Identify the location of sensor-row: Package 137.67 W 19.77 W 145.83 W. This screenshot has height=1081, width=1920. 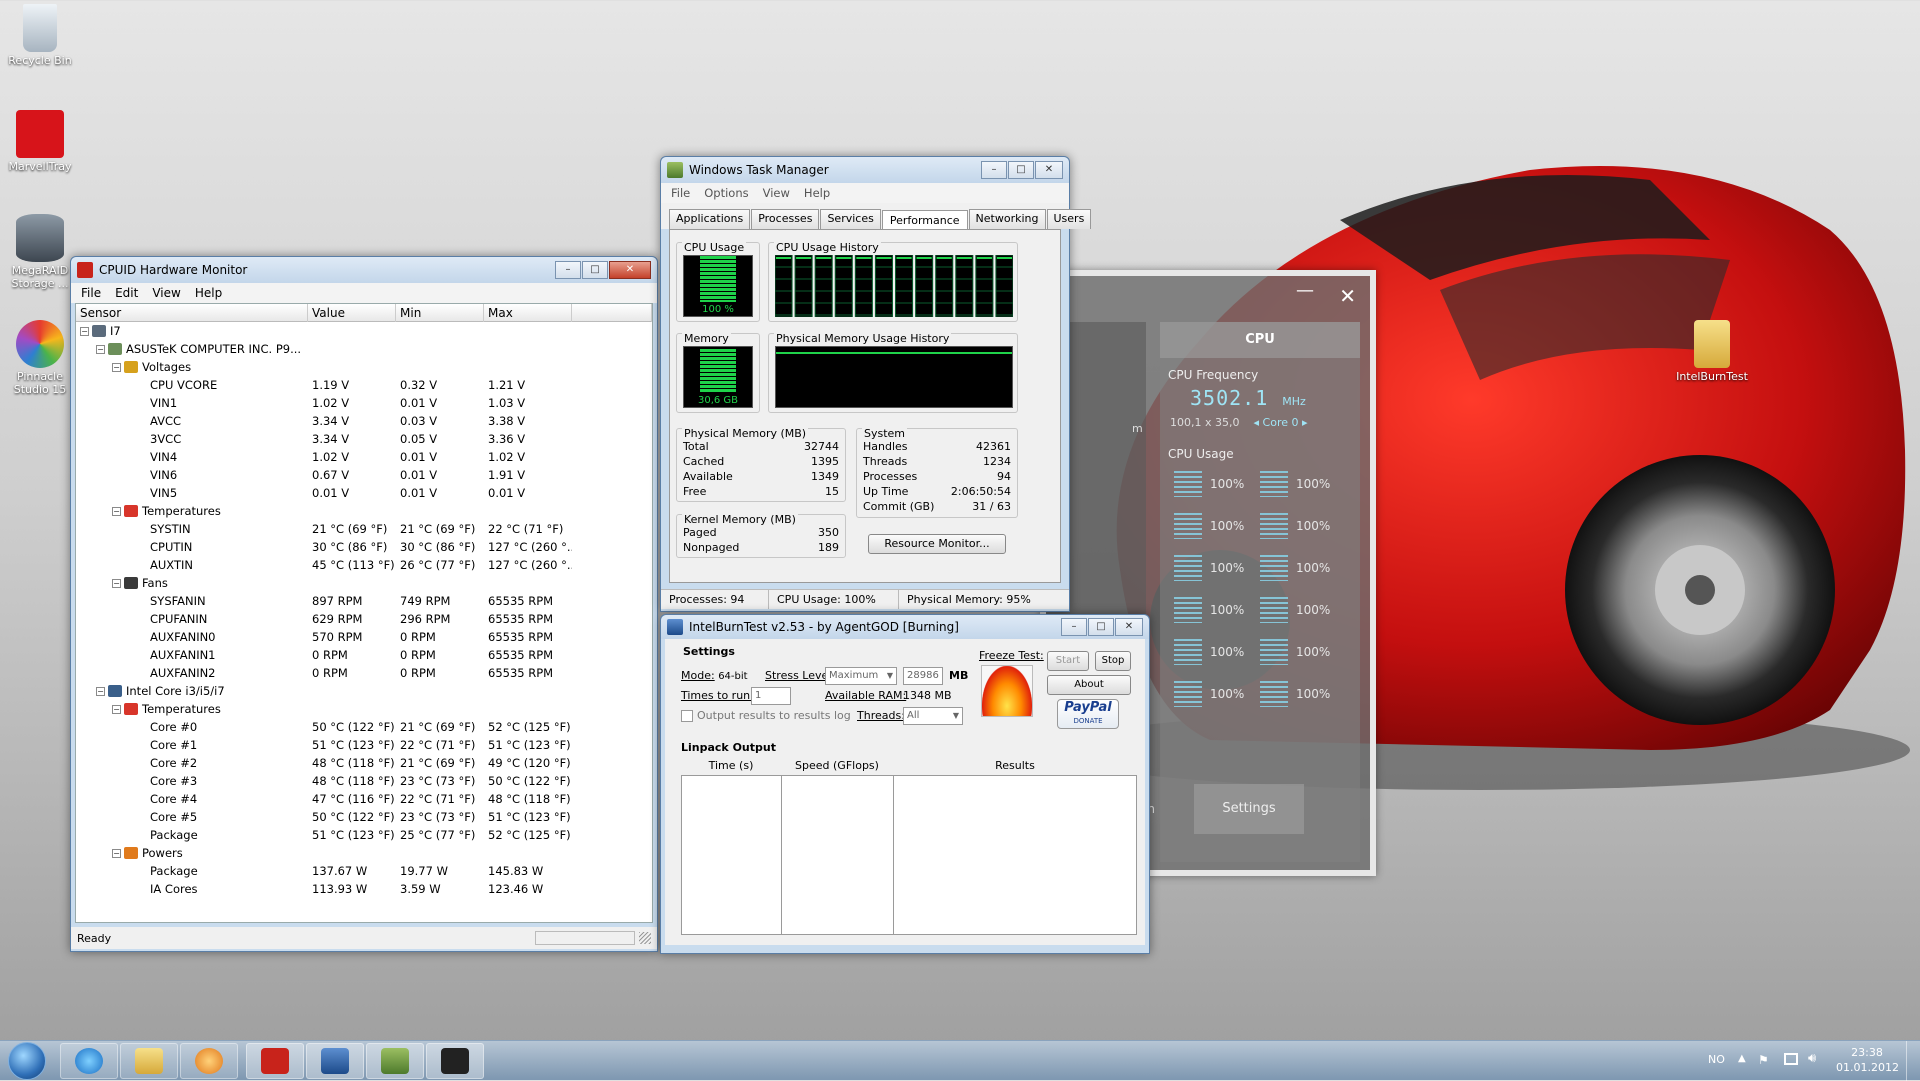
(364, 871).